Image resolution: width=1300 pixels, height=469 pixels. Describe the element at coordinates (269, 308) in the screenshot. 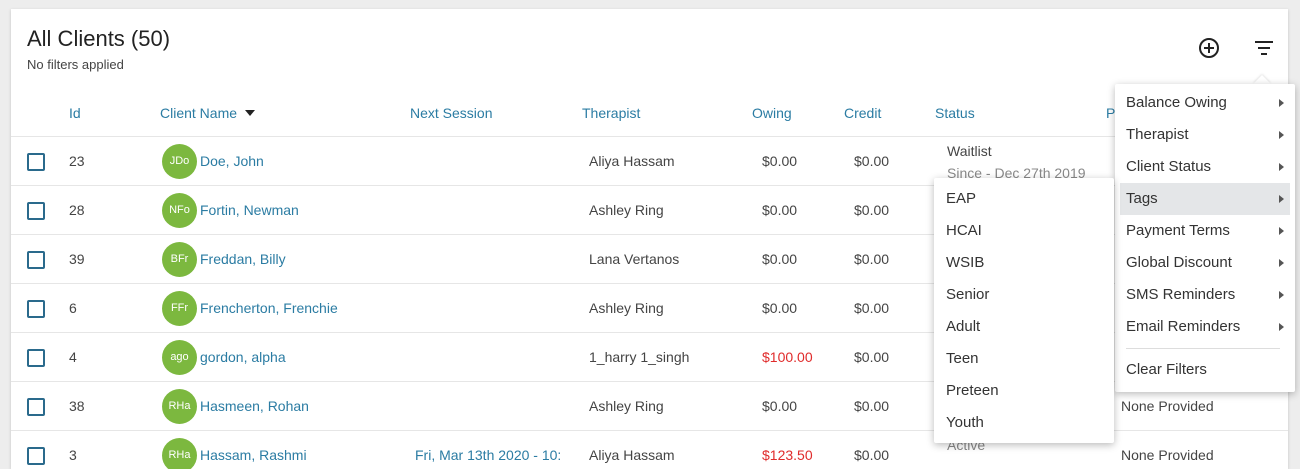

I see `client-name-link: Frencherton, Frenchie` at that location.